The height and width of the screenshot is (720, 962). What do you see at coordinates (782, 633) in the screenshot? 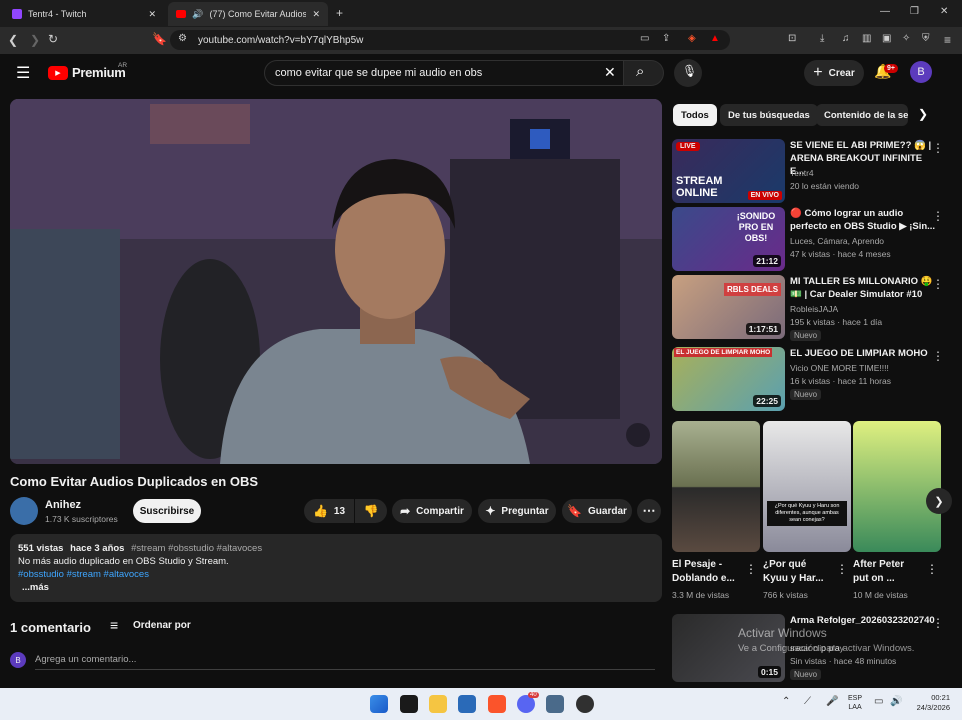
I see `activation-watermark-title: Activar Windows` at bounding box center [782, 633].